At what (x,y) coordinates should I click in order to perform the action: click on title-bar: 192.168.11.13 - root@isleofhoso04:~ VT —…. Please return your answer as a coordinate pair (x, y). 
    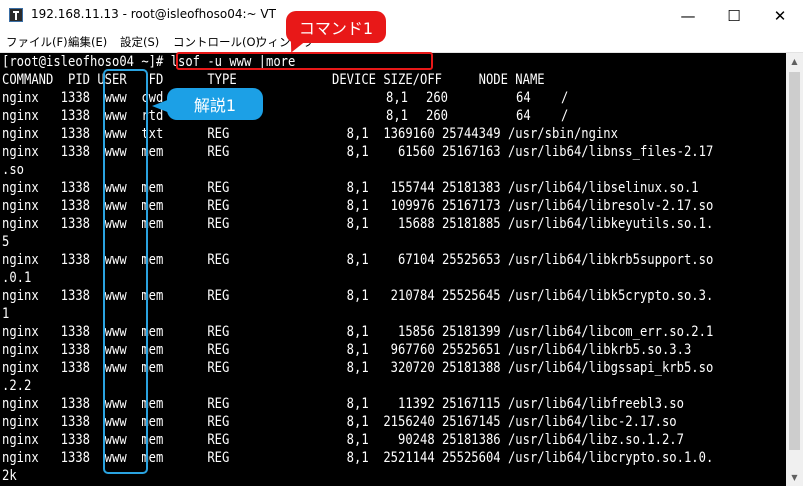
    Looking at the image, I should click on (401, 15).